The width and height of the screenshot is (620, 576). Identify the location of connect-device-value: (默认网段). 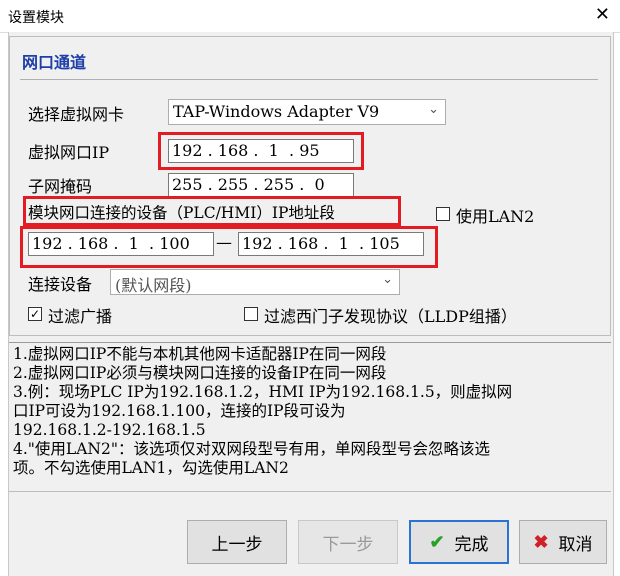
(153, 285).